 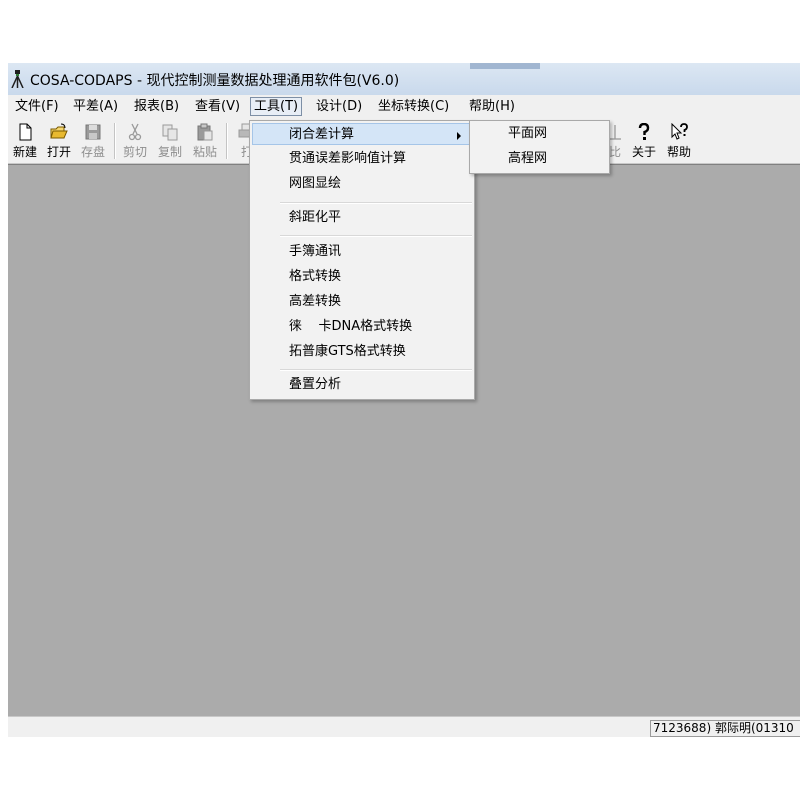 What do you see at coordinates (95, 107) in the screenshot?
I see `menu-adjust: 平差(A)` at bounding box center [95, 107].